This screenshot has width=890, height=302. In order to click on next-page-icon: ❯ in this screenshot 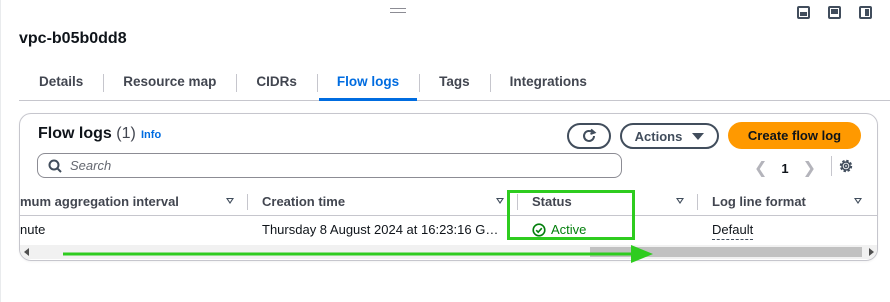, I will do `click(809, 168)`.